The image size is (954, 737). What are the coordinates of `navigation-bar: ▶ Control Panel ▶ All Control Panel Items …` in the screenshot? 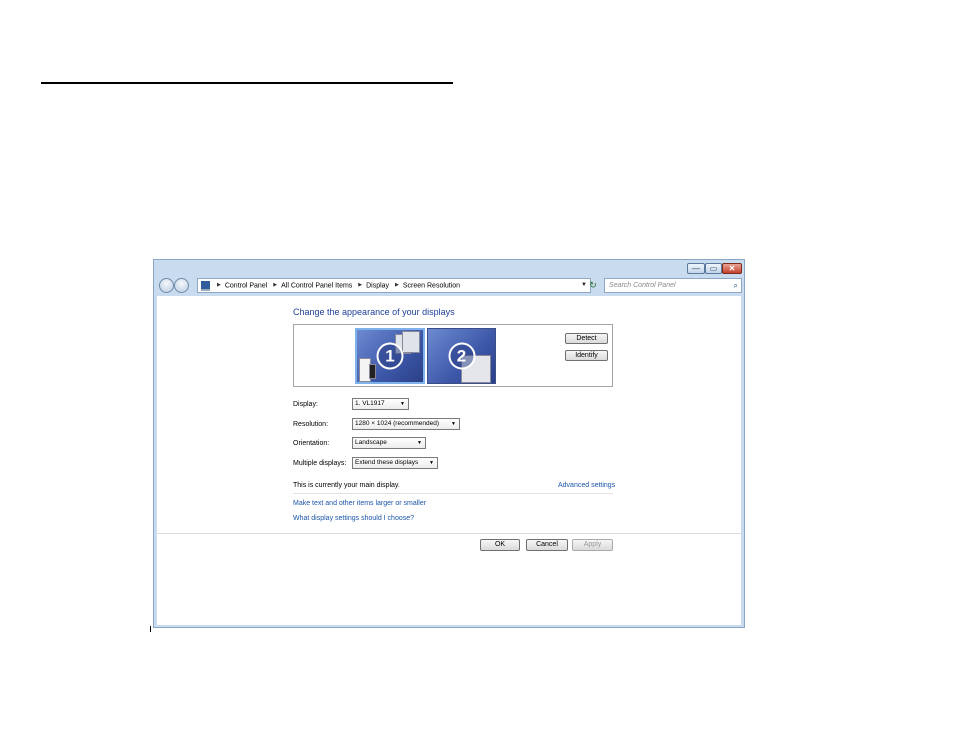 It's located at (449, 286).